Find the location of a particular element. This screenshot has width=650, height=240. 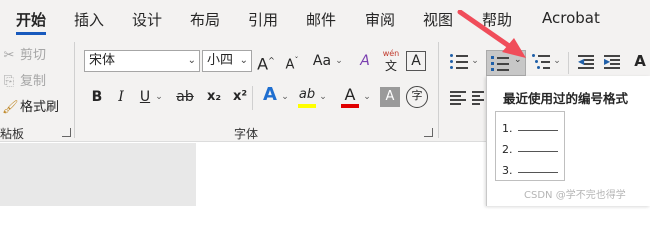

superscript-button: x² is located at coordinates (240, 97).